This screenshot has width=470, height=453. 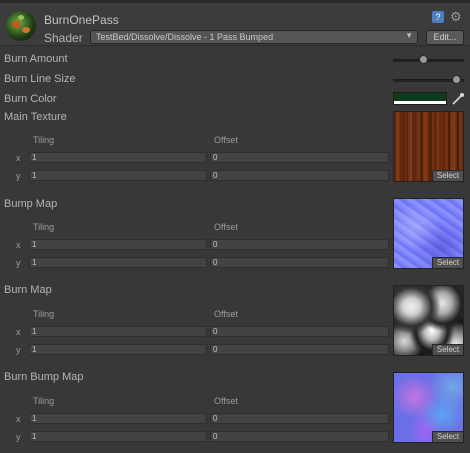 What do you see at coordinates (31, 204) in the screenshot?
I see `bump-map-label: Bump Map` at bounding box center [31, 204].